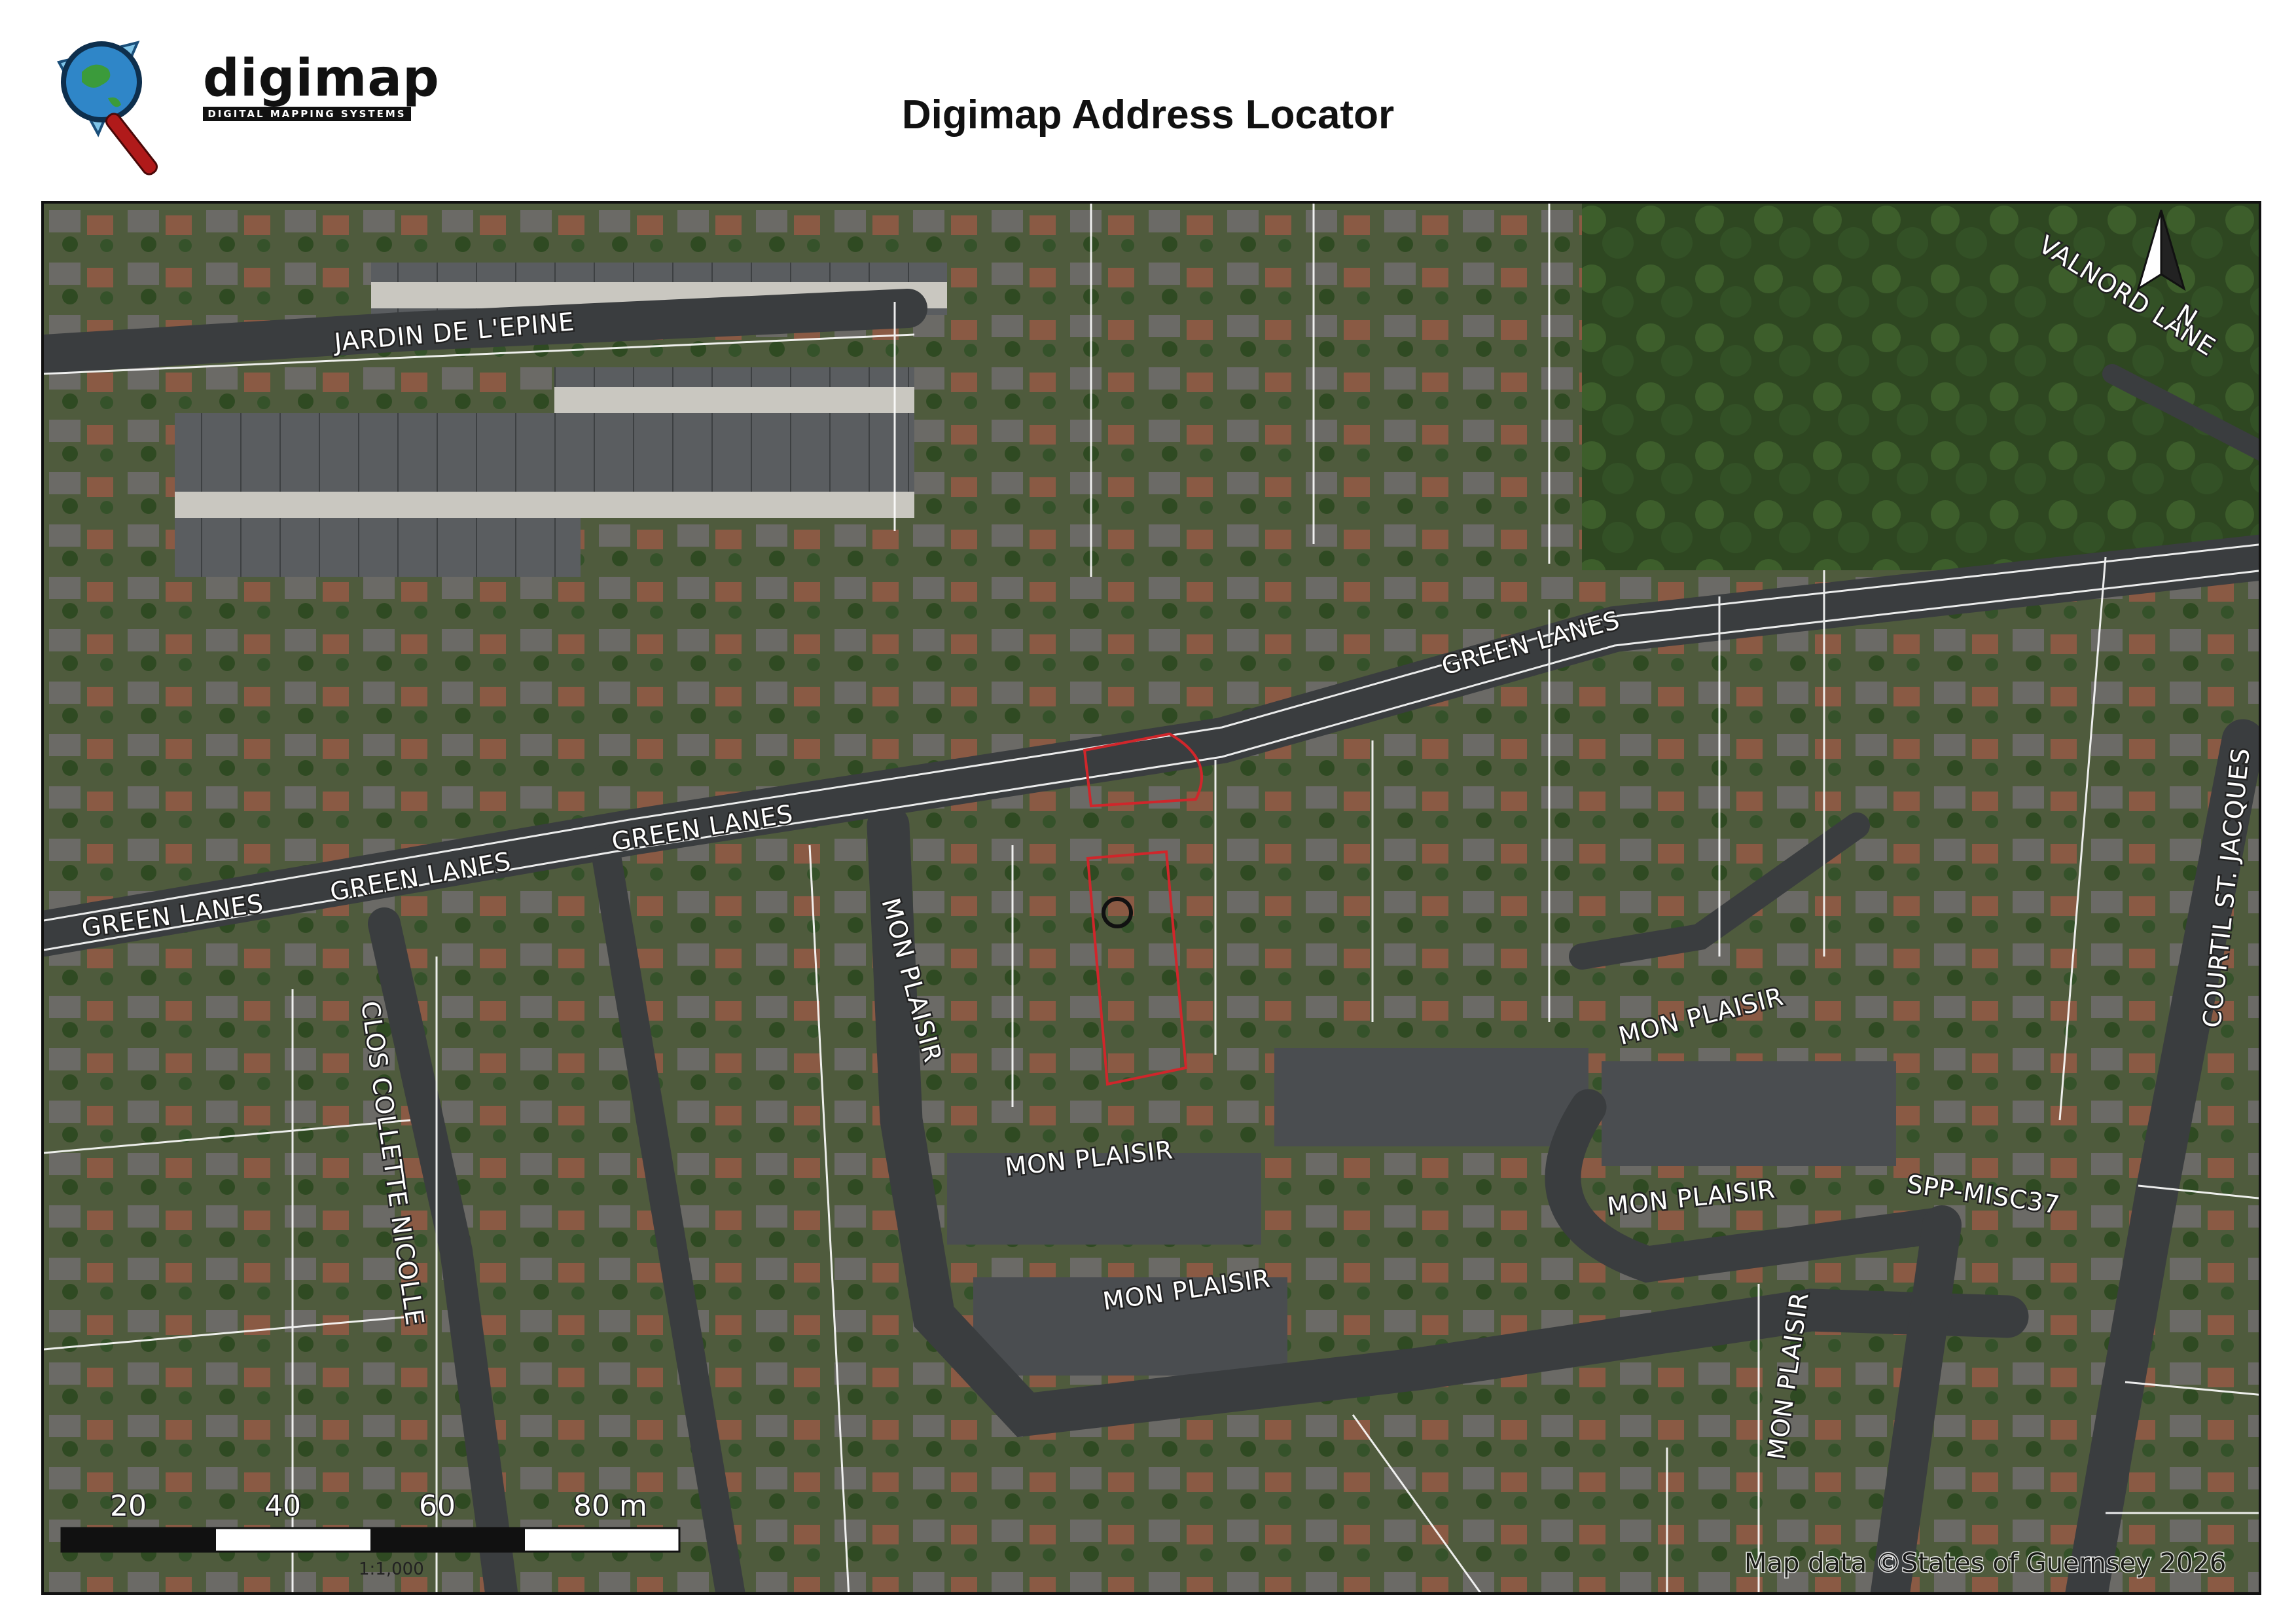 Image resolution: width=2296 pixels, height=1623 pixels. Describe the element at coordinates (128, 1506) in the screenshot. I see `scale-label-20: 20` at that location.